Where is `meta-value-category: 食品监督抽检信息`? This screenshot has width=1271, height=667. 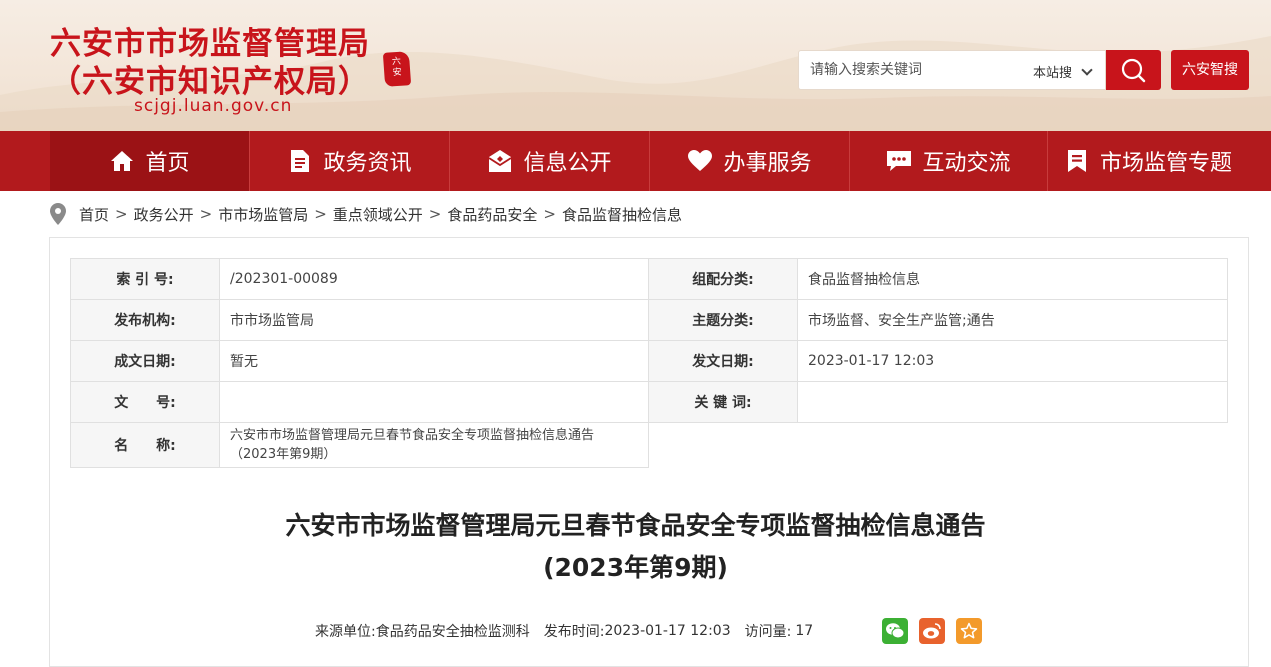
meta-value-category: 食品监督抽检信息 is located at coordinates (1012, 279).